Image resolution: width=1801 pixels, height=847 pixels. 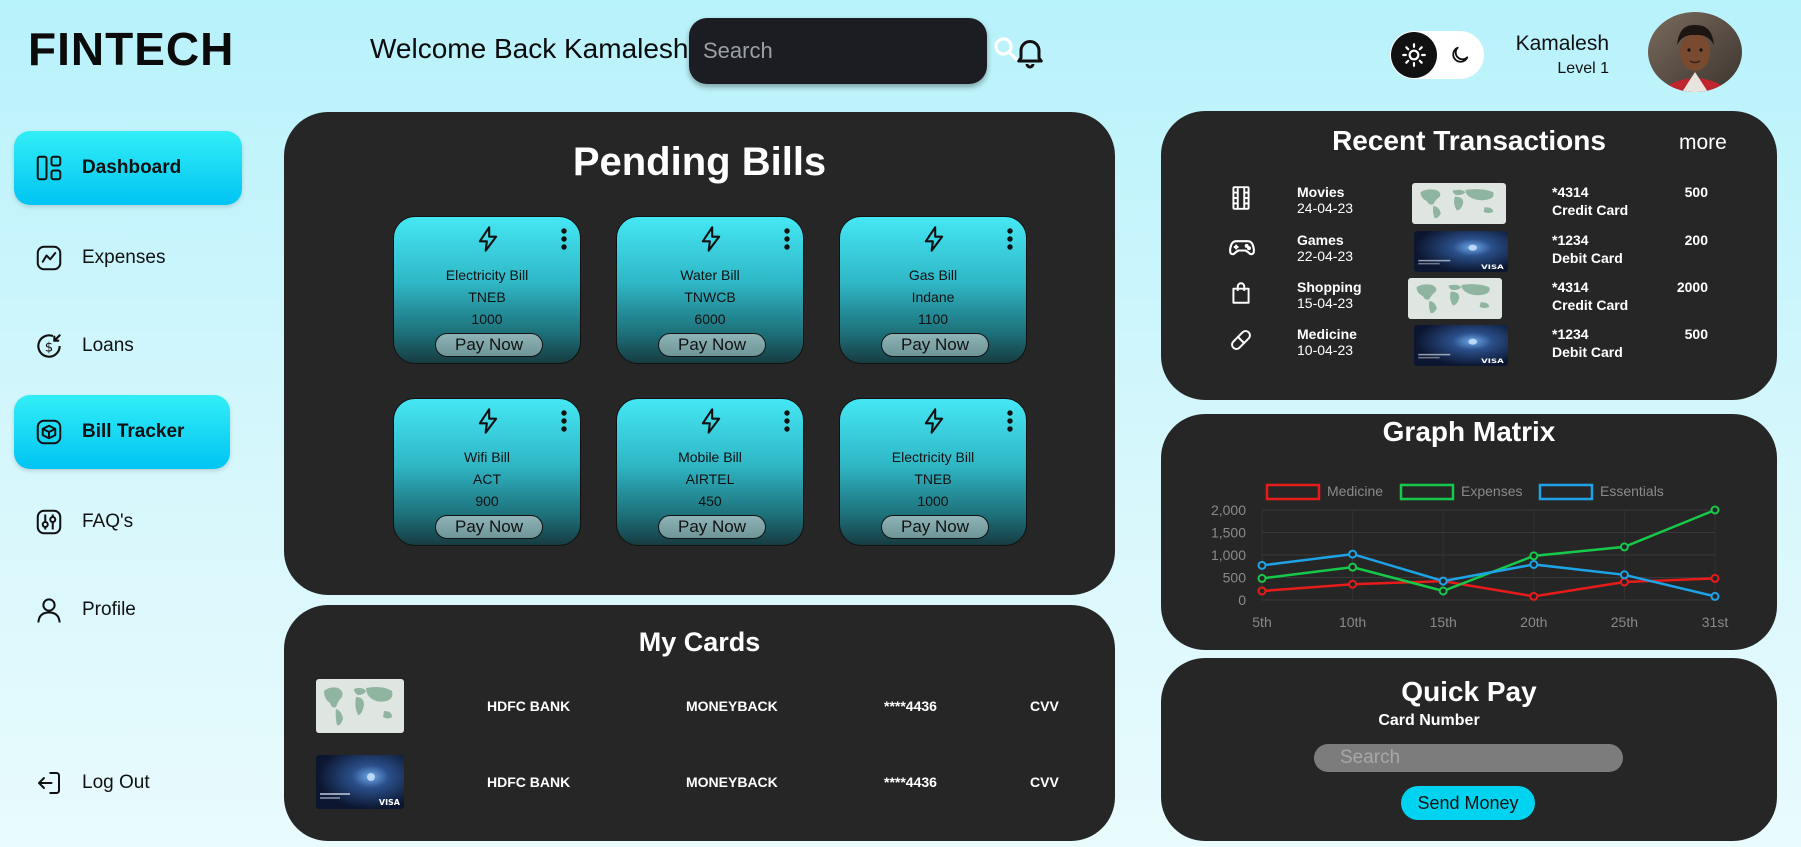 I want to click on search-input, so click(x=847, y=51).